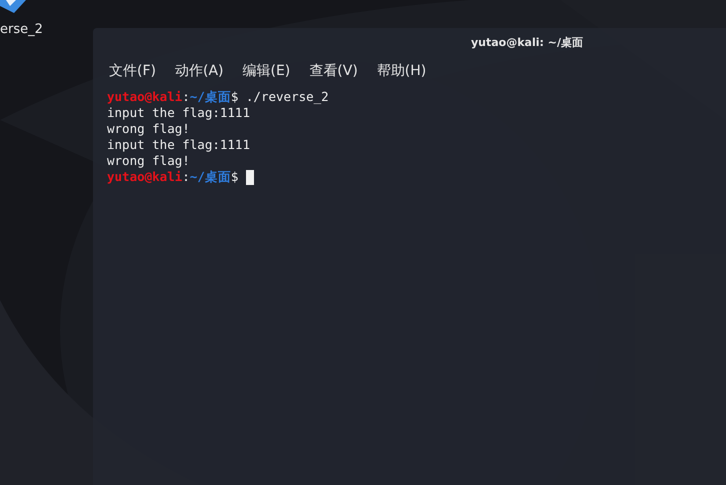 This screenshot has width=726, height=485. I want to click on menu-item: 动作(A), so click(199, 71).